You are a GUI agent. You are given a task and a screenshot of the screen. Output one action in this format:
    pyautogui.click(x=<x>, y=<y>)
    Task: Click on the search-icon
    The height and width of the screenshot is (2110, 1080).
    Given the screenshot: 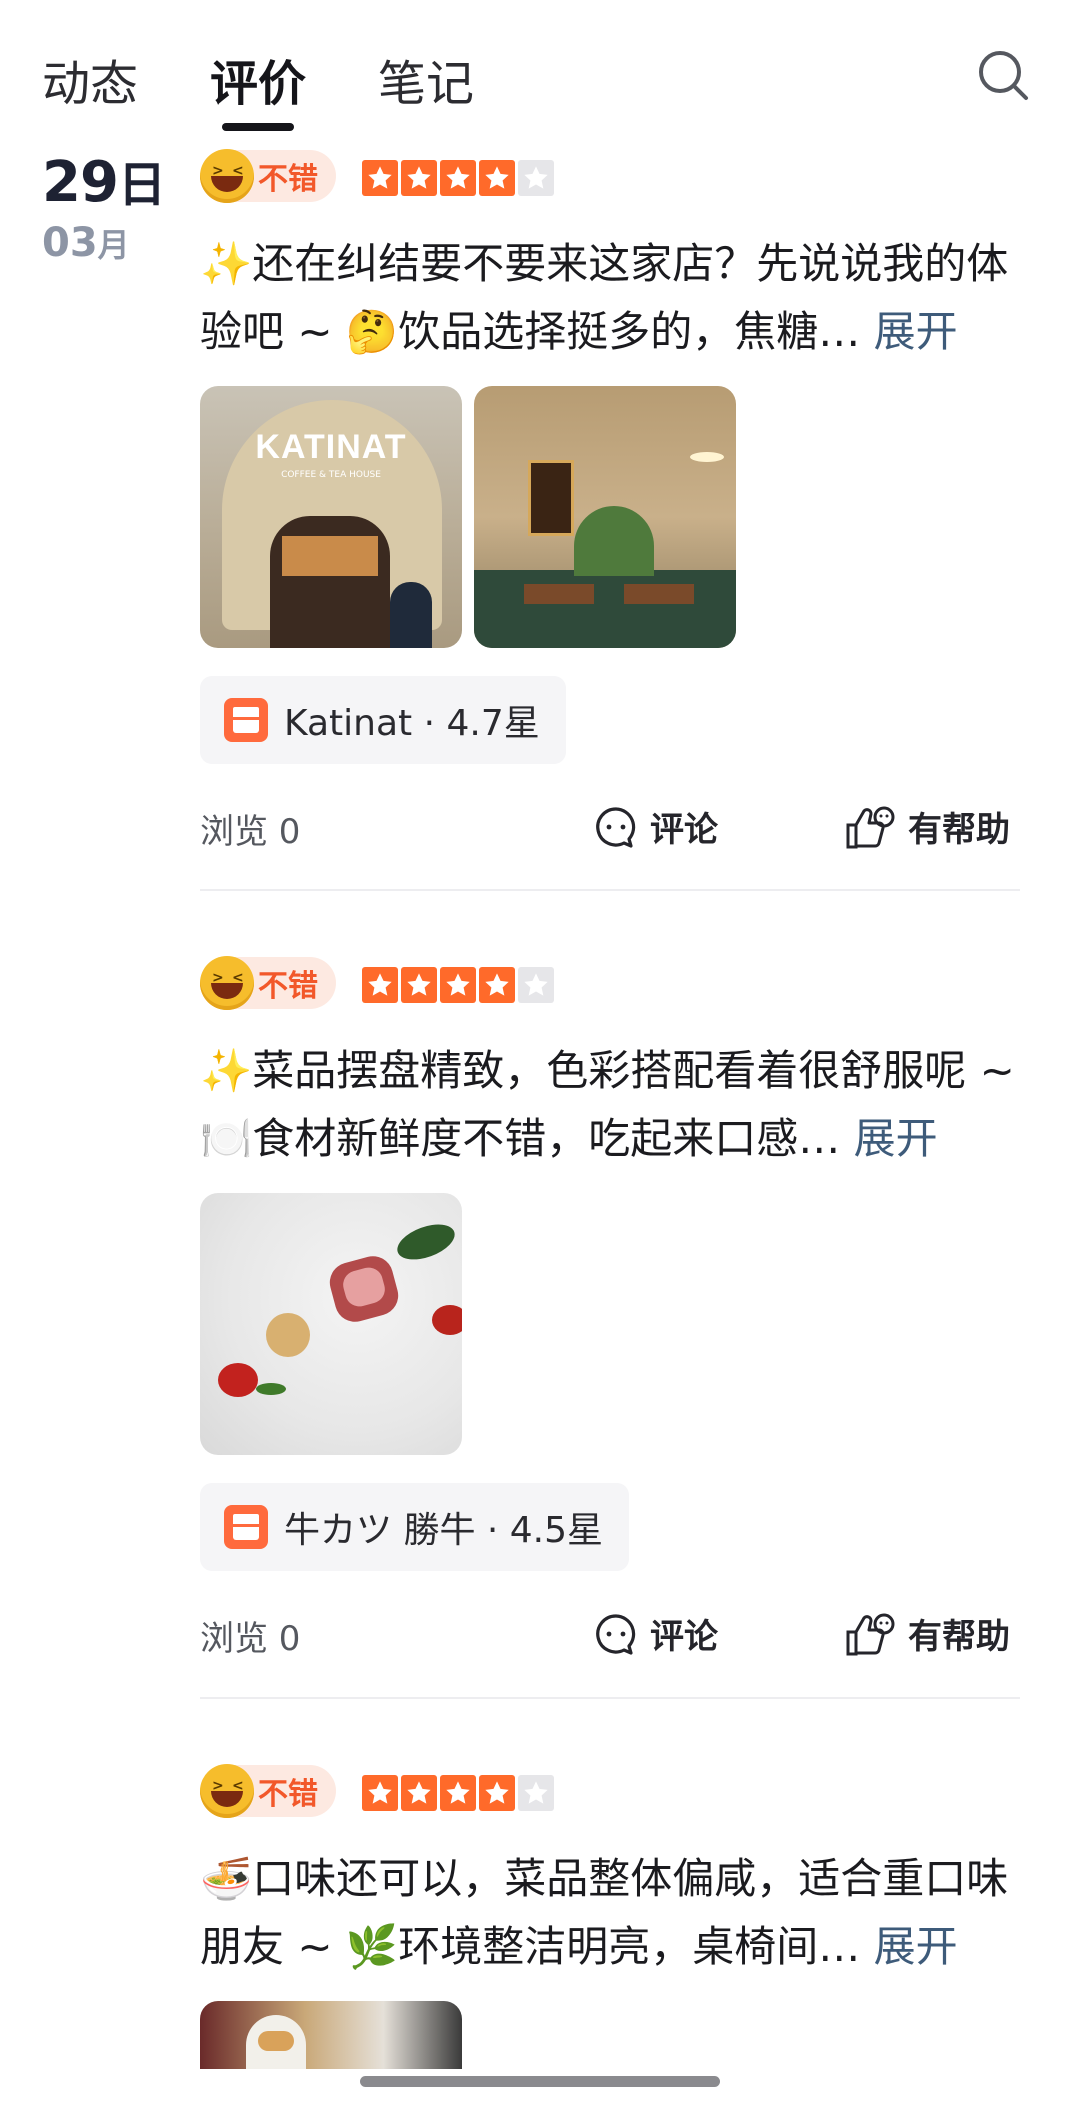 What is the action you would take?
    pyautogui.click(x=1003, y=75)
    